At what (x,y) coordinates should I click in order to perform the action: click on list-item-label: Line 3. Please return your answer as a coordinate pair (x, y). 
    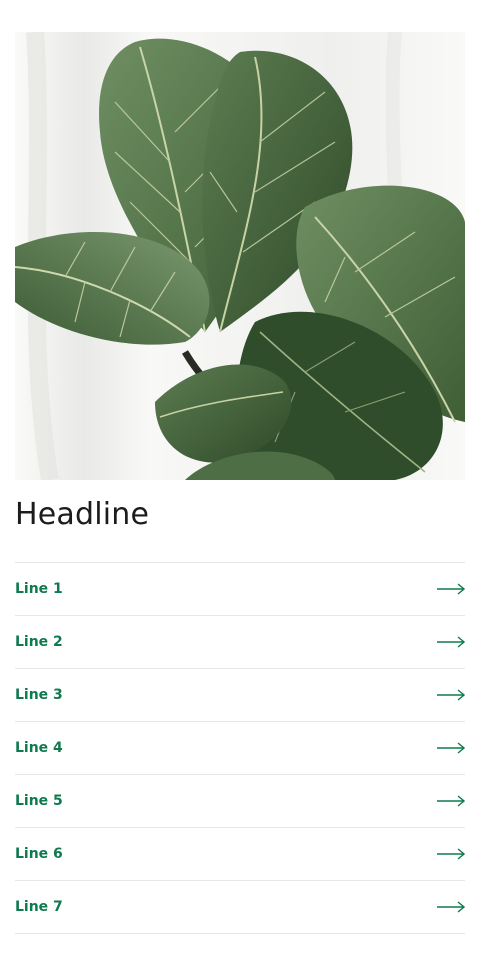
    Looking at the image, I should click on (39, 695).